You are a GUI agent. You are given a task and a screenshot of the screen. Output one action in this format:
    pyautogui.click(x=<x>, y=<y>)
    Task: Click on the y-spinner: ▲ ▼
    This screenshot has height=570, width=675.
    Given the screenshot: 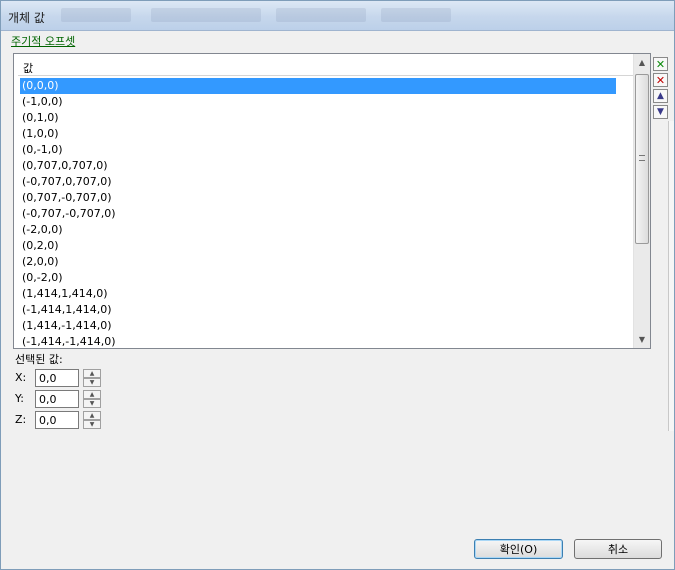 What is the action you would take?
    pyautogui.click(x=92, y=399)
    